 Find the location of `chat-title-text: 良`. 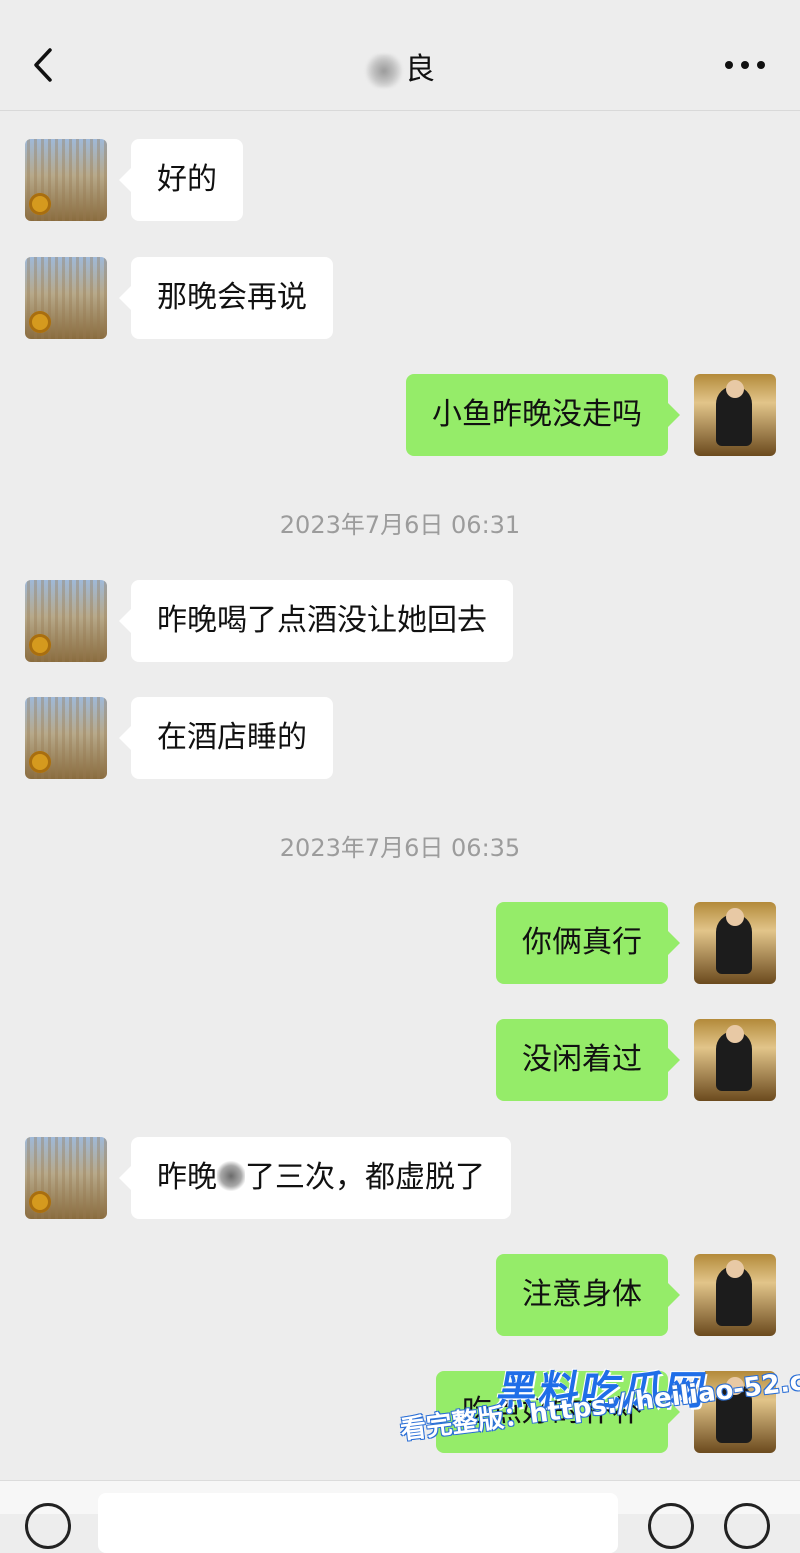

chat-title-text: 良 is located at coordinates (420, 69).